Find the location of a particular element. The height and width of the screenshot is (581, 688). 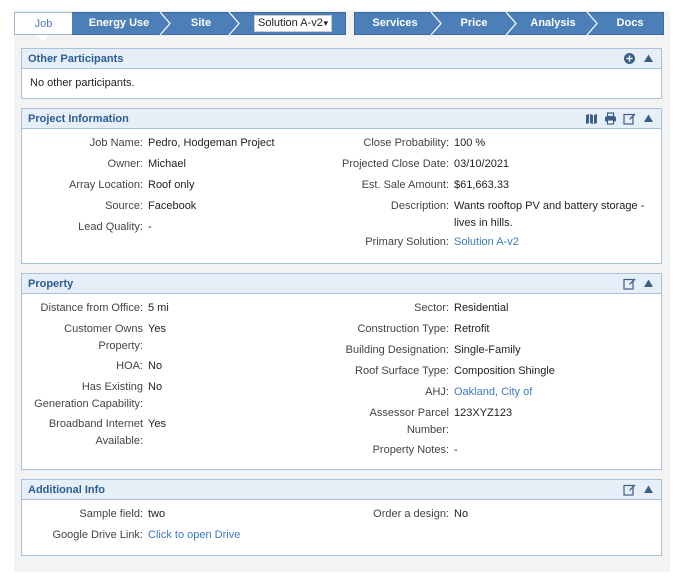

panel-title: Additional Info is located at coordinates (66, 490).